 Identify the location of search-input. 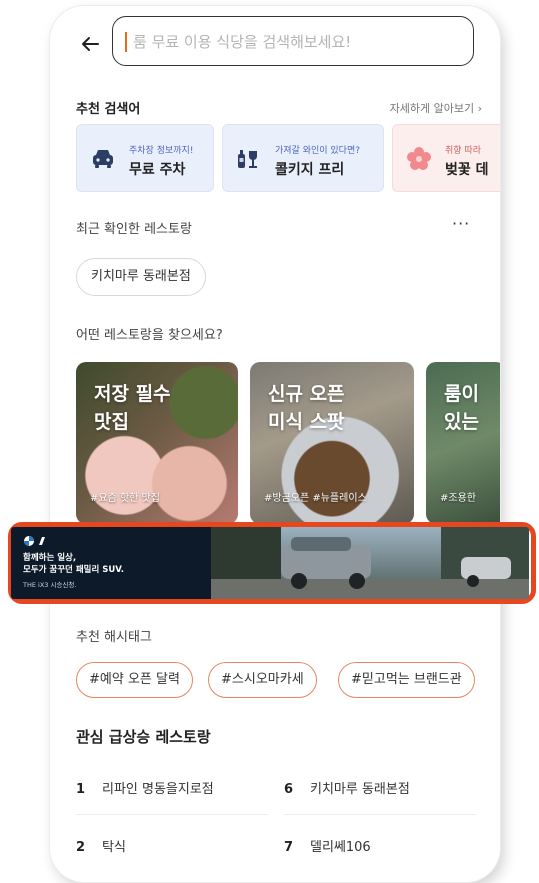
(298, 42).